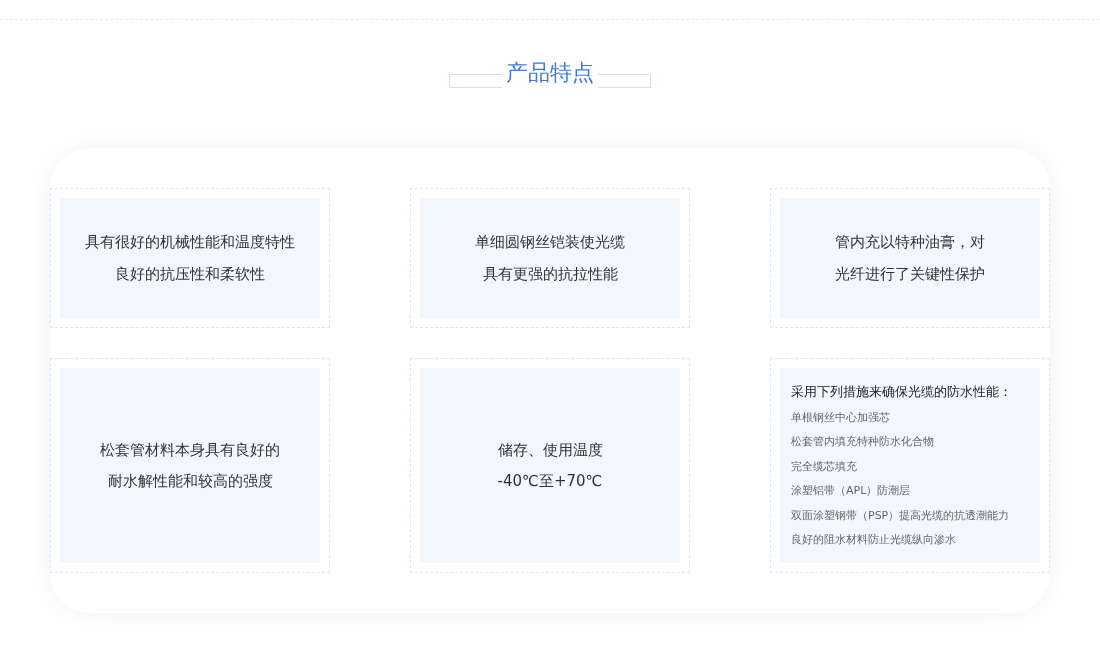 The width and height of the screenshot is (1100, 659). Describe the element at coordinates (824, 466) in the screenshot. I see `list-item: 完全缆芯填充` at that location.